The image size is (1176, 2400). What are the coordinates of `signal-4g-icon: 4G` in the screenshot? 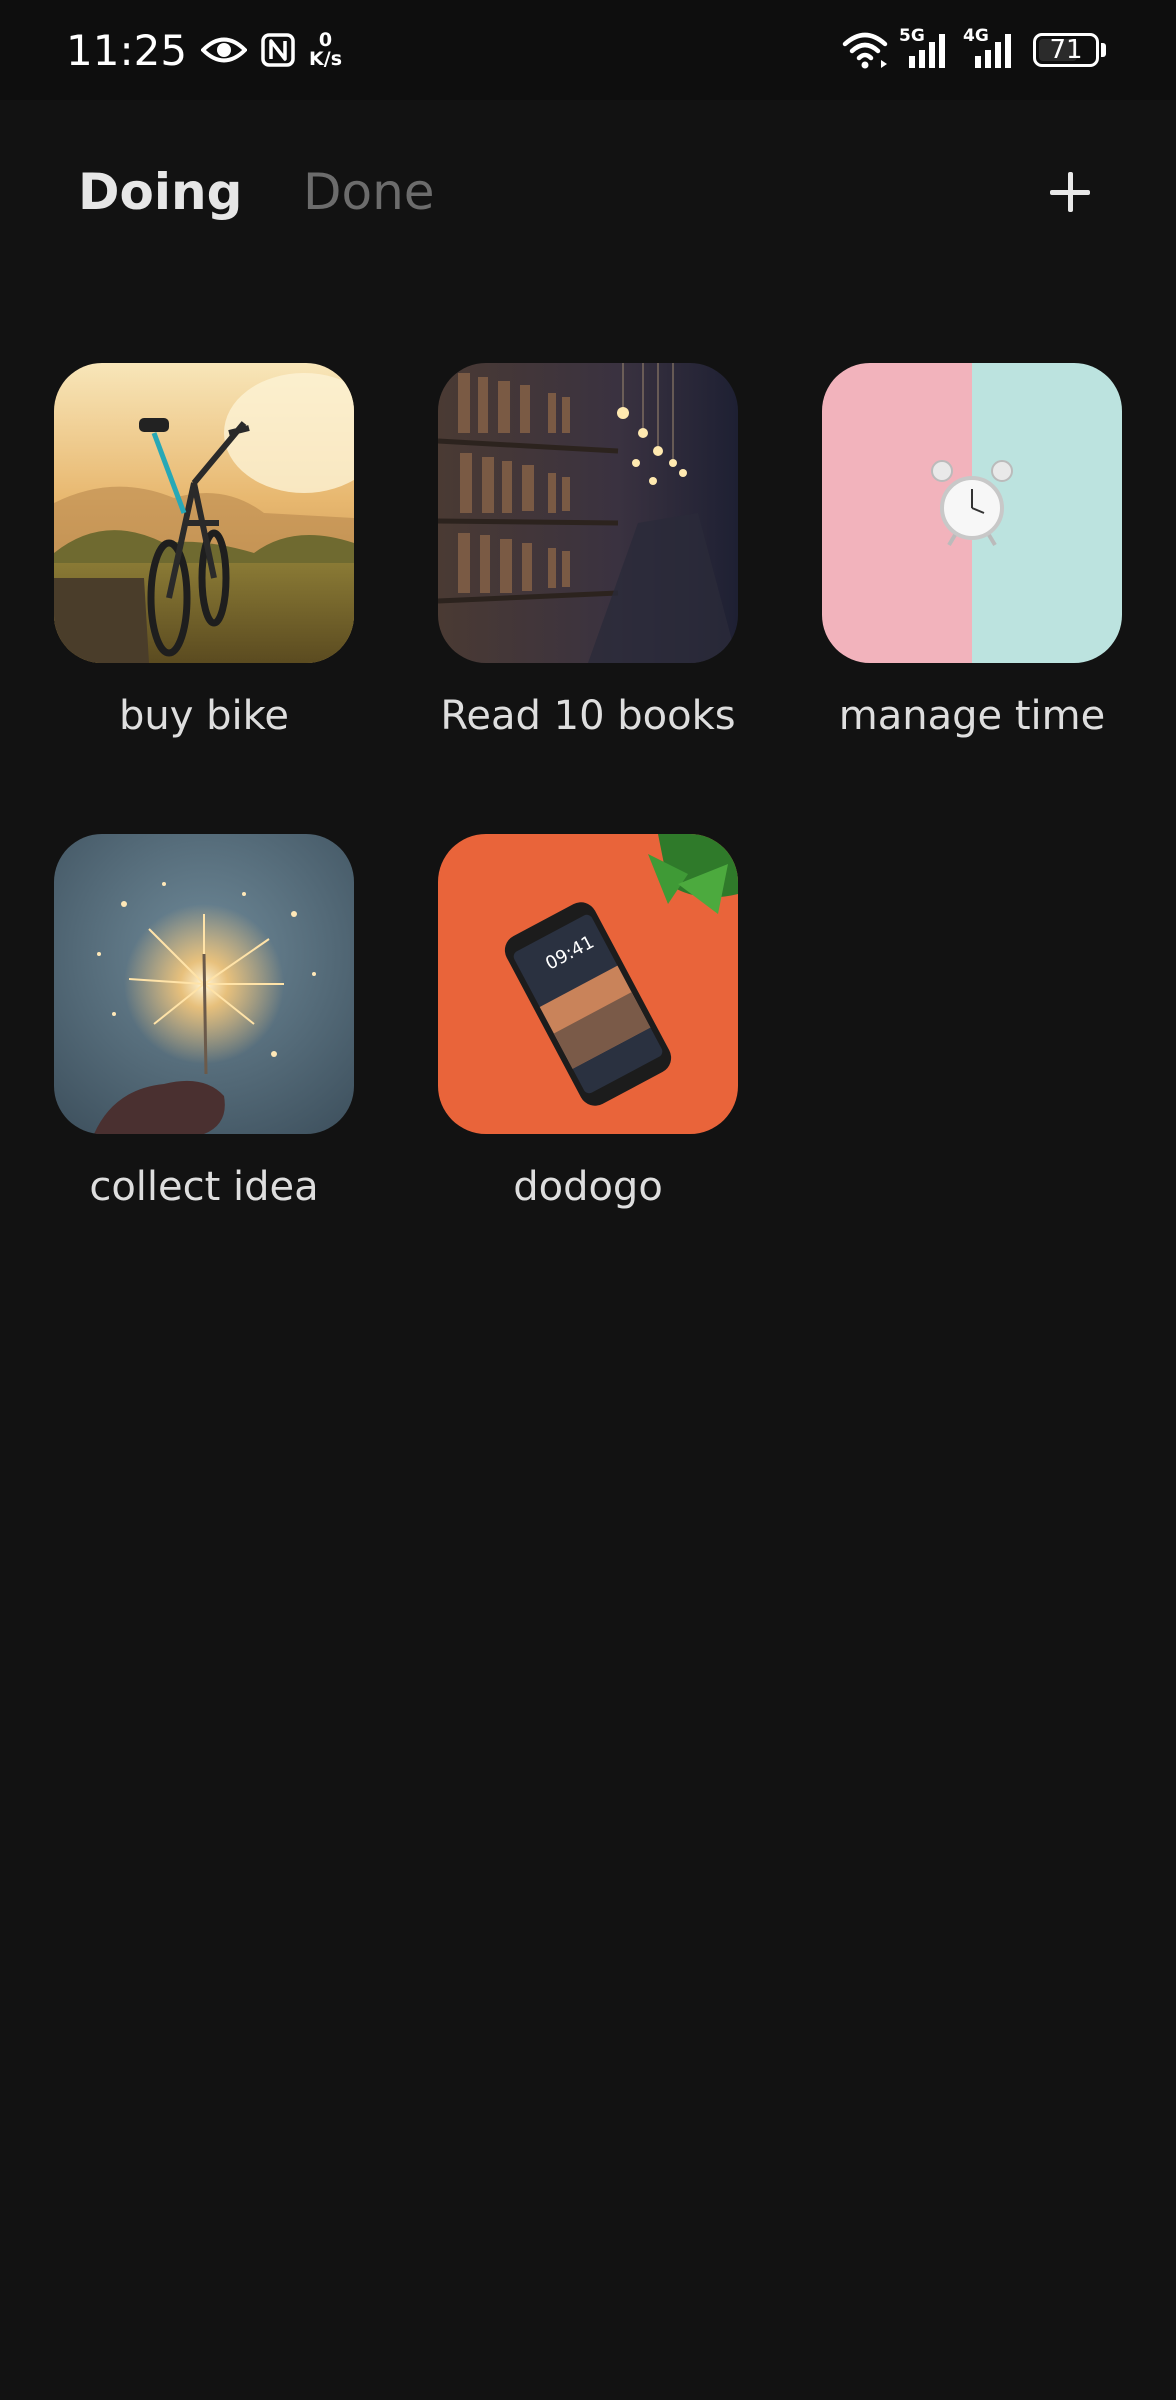 It's located at (992, 48).